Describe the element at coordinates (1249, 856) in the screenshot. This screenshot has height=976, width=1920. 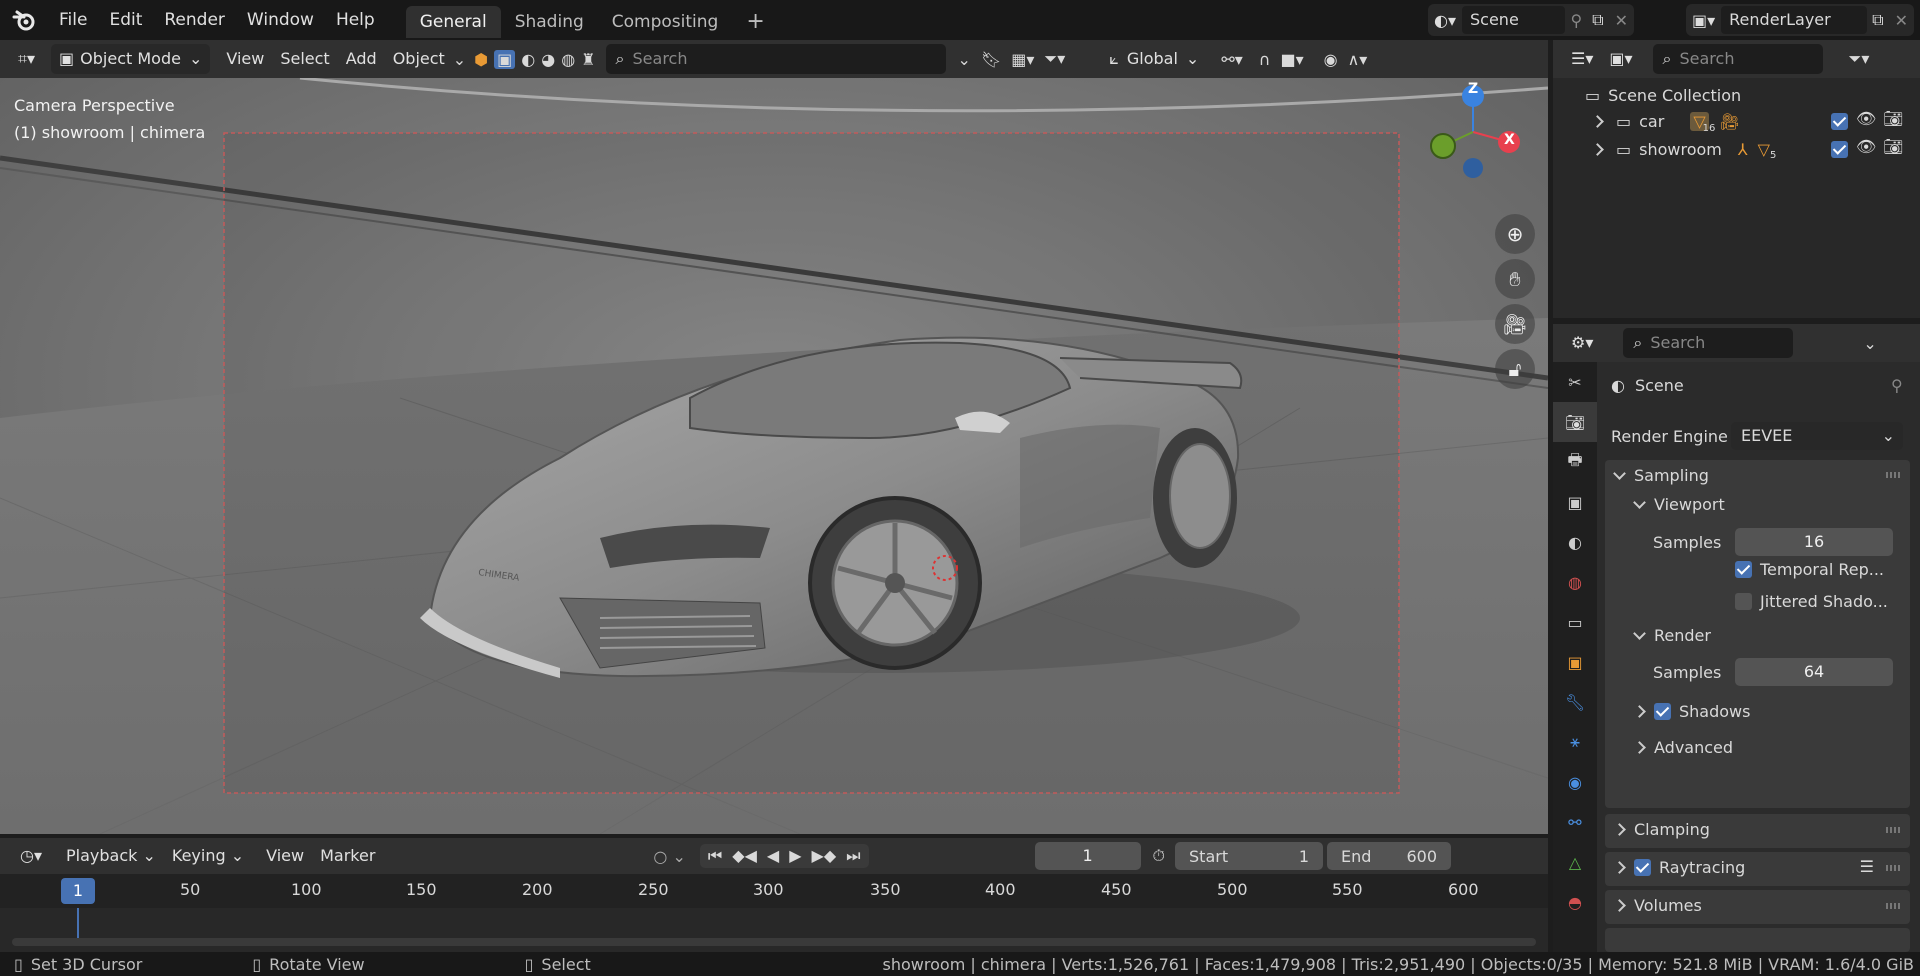
I see `start-frame-field: Start 1` at that location.